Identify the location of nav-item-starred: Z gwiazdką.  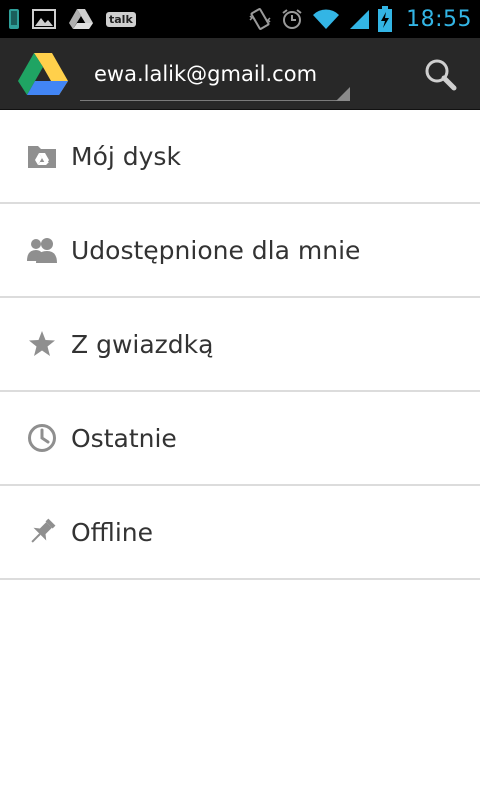
(240, 345).